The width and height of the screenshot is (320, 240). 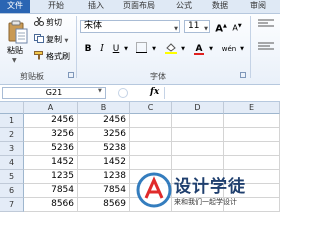 I want to click on font-dialog-launcher, so click(x=243, y=75).